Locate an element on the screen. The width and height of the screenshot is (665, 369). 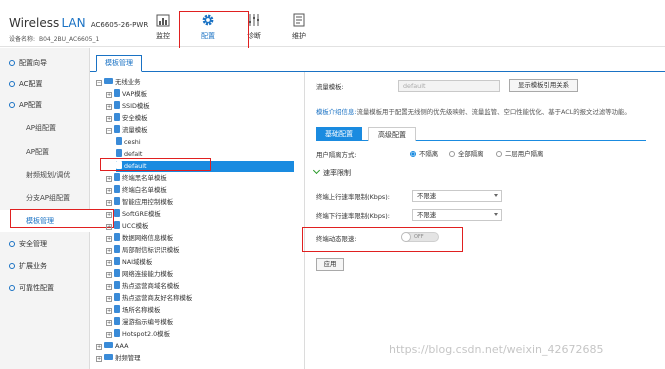
sidebar-item-security: 安全管理 is located at coordinates (45, 244).